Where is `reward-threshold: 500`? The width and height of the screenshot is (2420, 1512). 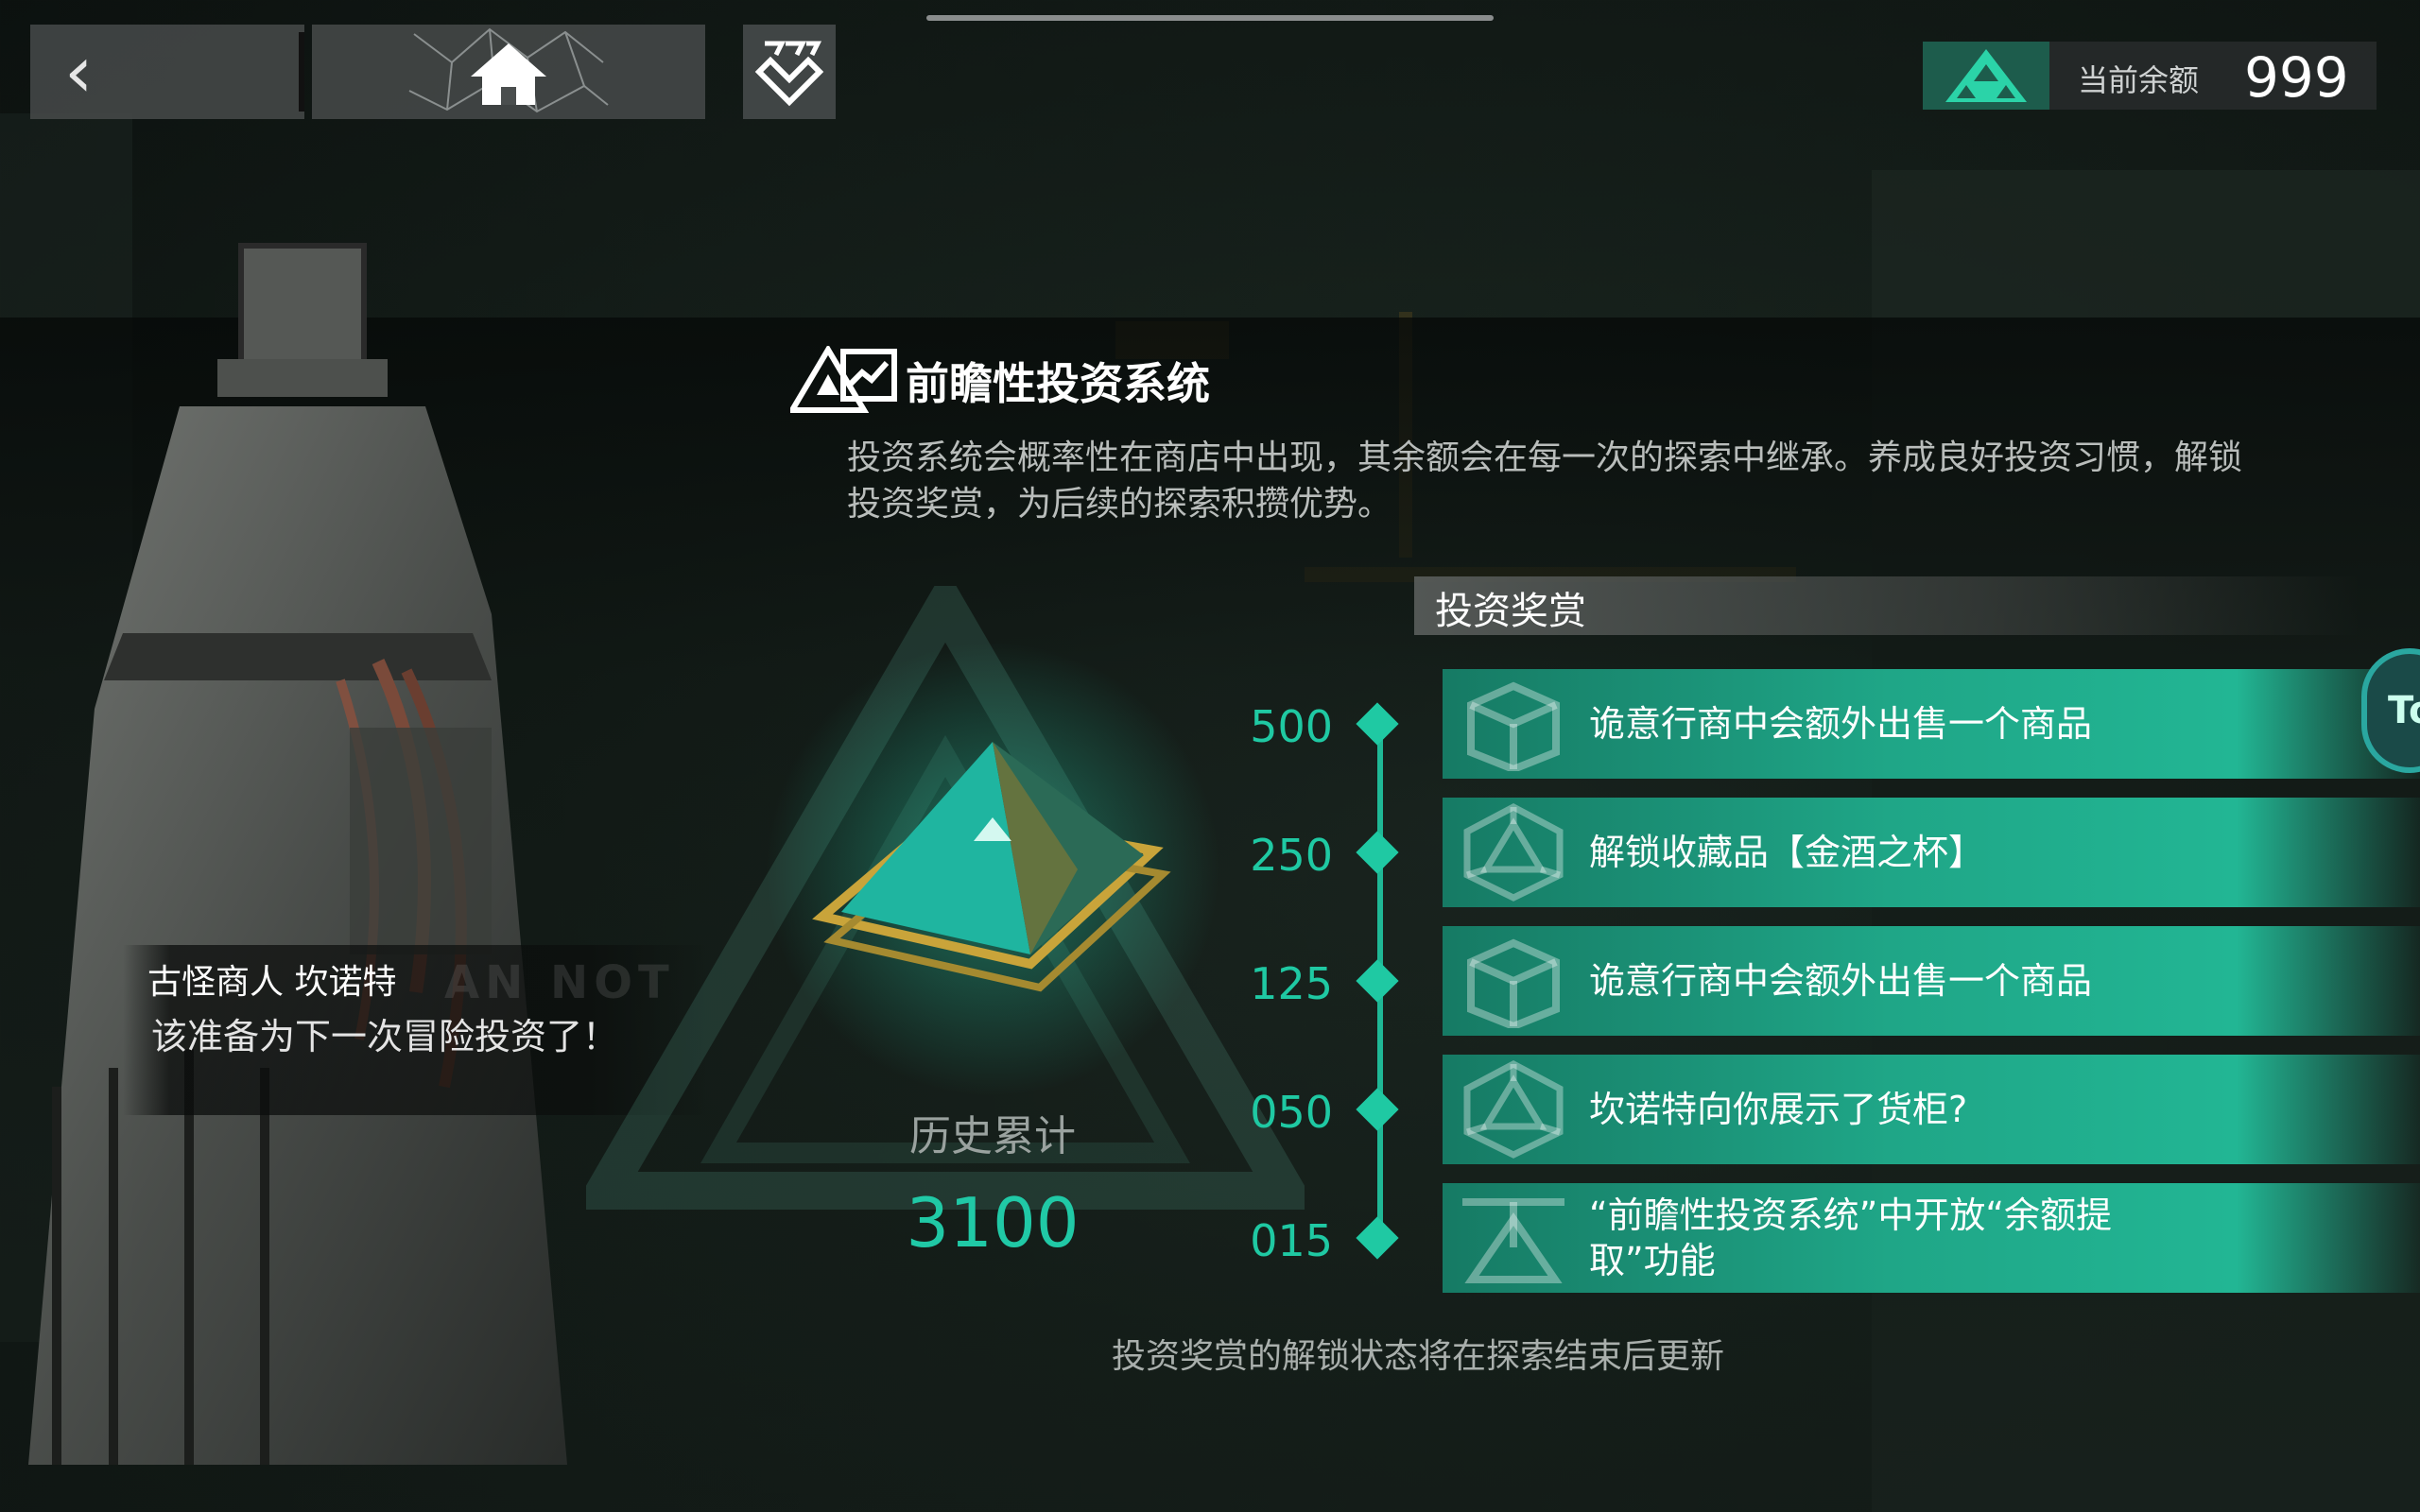
reward-threshold: 500 is located at coordinates (1291, 726).